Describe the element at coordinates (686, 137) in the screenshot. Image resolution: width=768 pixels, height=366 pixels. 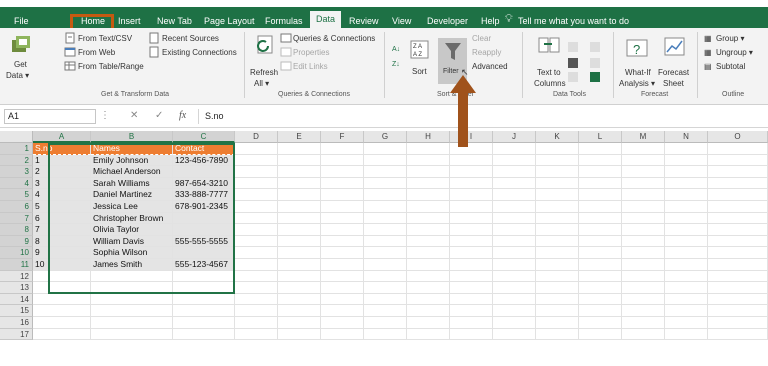
I see `column-header-n: N` at that location.